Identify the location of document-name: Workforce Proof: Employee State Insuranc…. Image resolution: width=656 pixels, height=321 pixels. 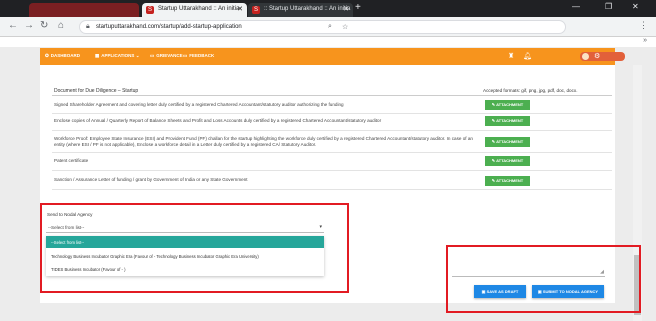
(263, 141).